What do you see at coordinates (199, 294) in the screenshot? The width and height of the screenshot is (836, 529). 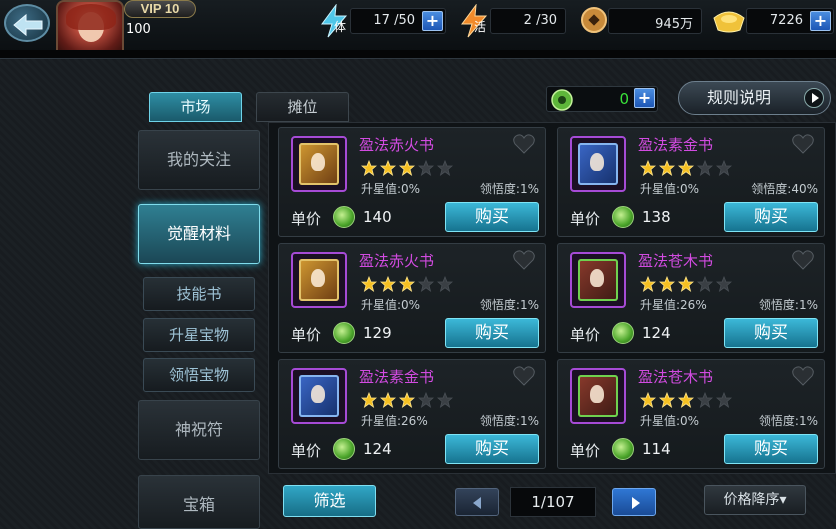 I see `sidebar-subitem-skill-books: 技能书` at bounding box center [199, 294].